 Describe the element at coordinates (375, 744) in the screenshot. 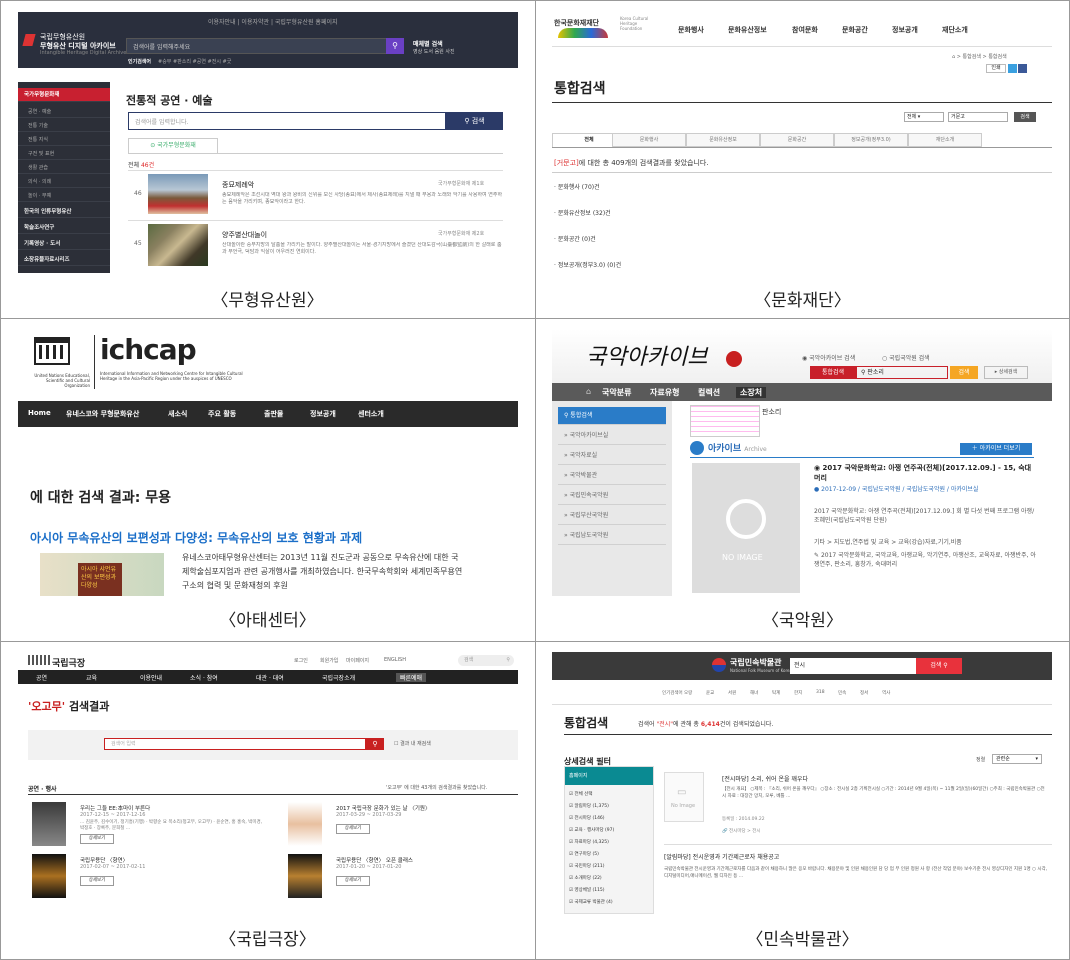

I see `search-button: ⚲` at that location.